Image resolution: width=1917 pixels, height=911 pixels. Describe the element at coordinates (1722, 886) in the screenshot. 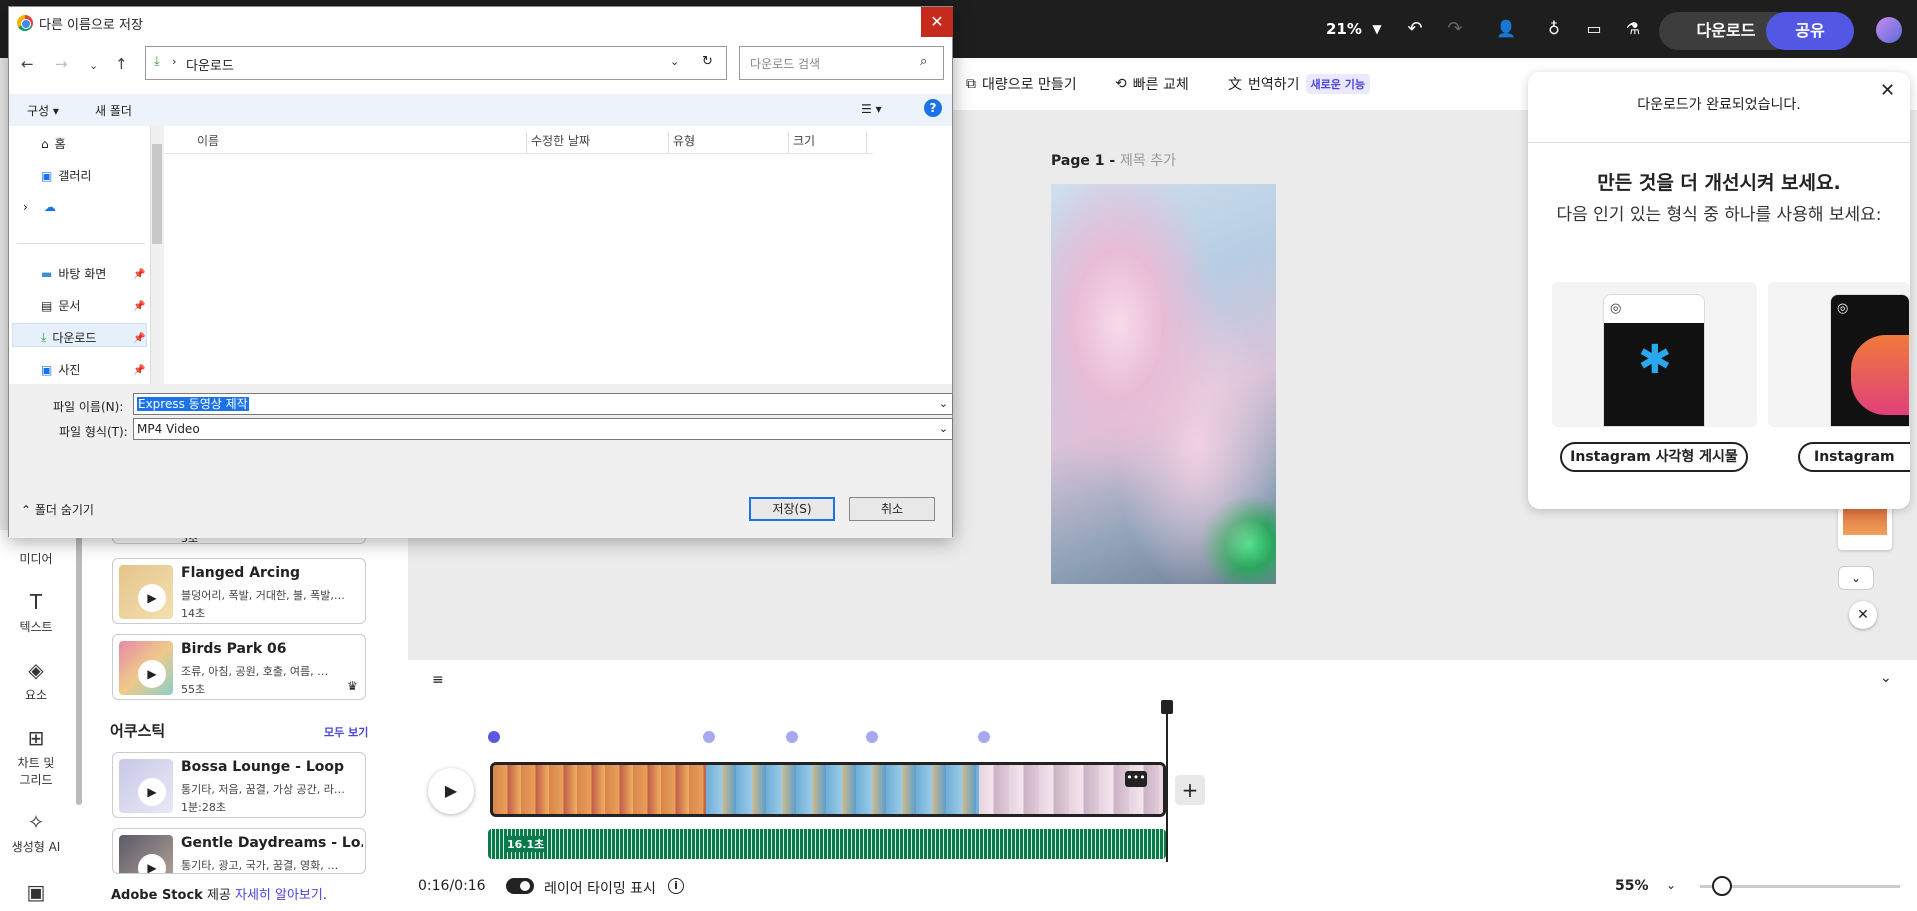

I see `slider-knob` at that location.